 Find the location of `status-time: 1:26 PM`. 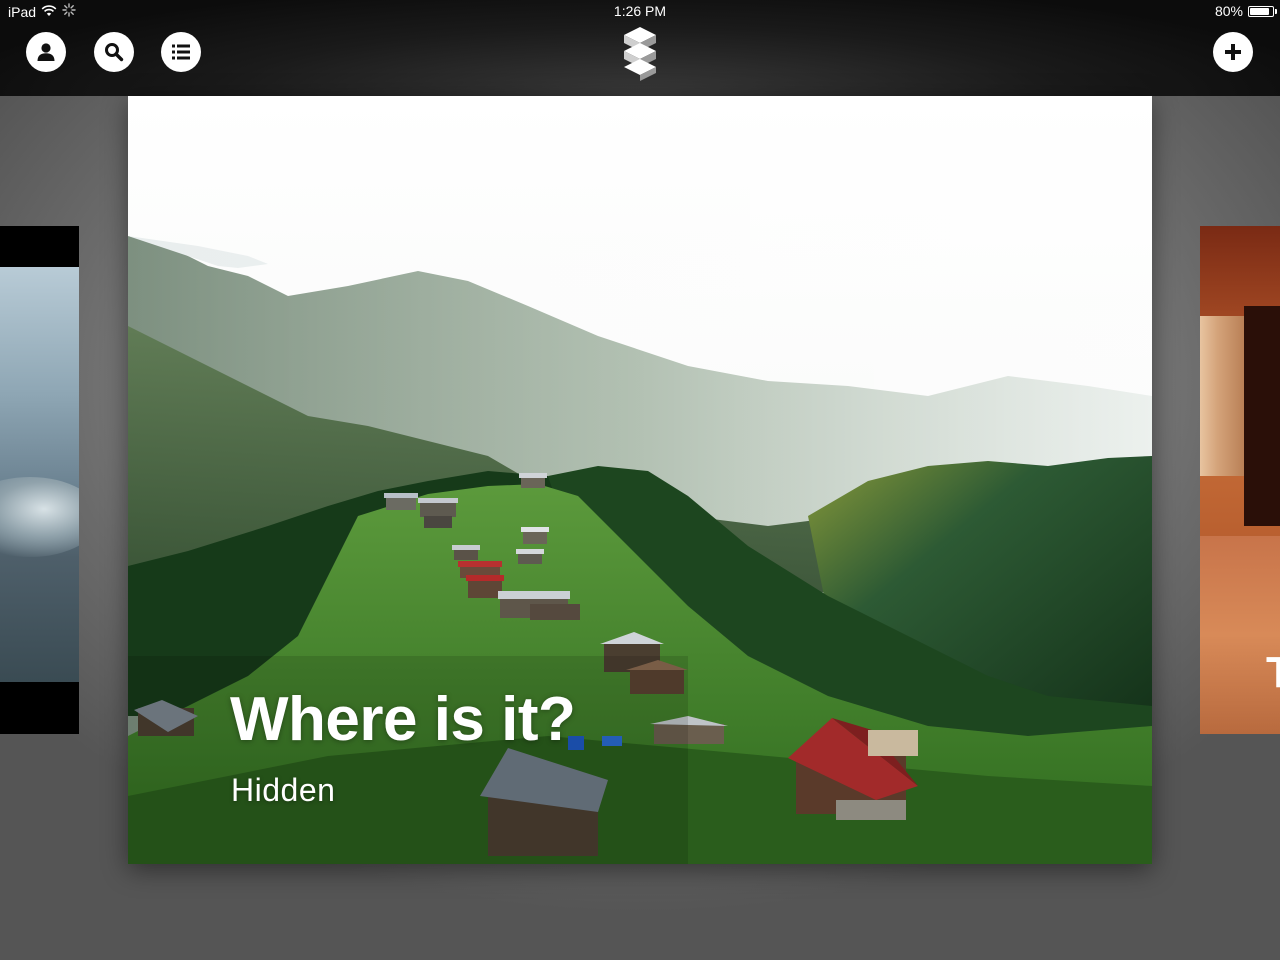

status-time: 1:26 PM is located at coordinates (640, 11).